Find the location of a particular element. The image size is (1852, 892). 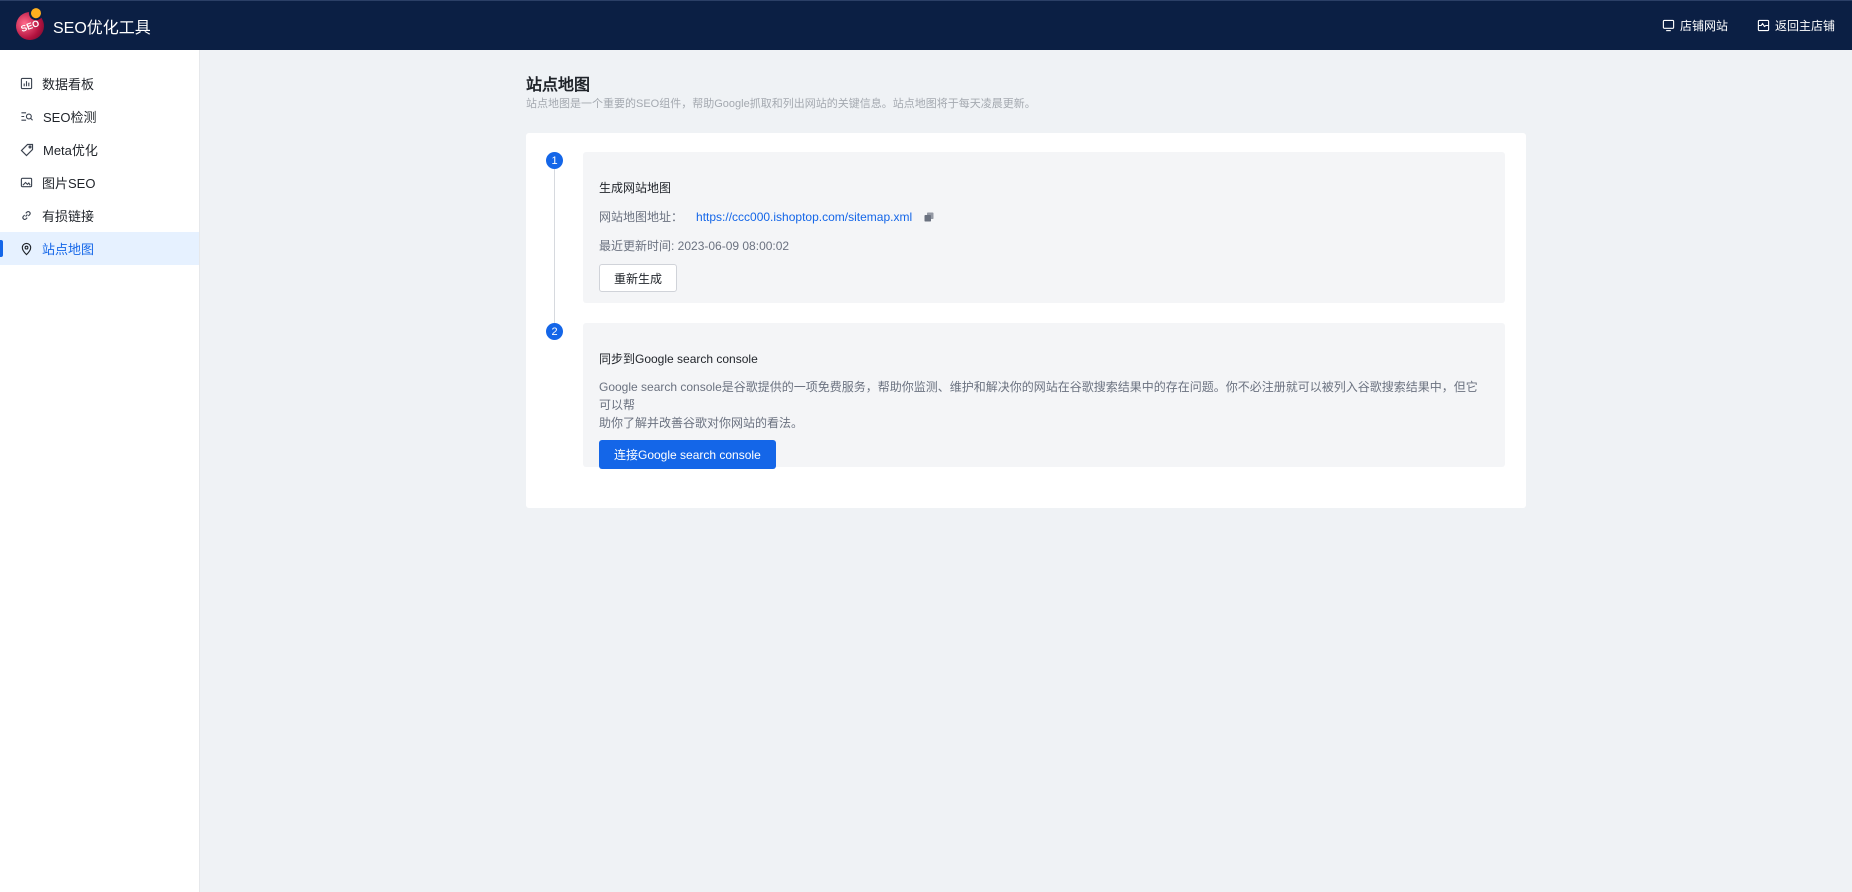

step-number: 2 is located at coordinates (554, 331).